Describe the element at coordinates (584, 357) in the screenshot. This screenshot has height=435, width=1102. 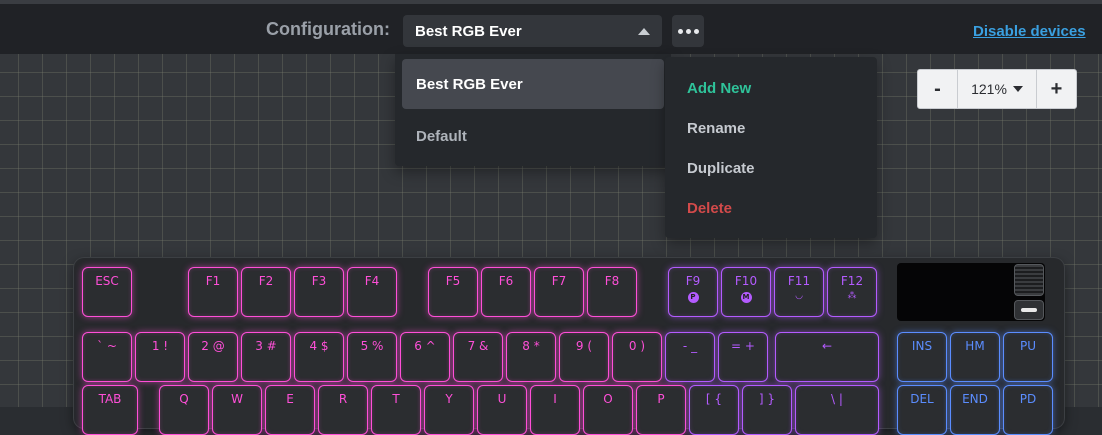
I see `key-9: 9 (` at that location.